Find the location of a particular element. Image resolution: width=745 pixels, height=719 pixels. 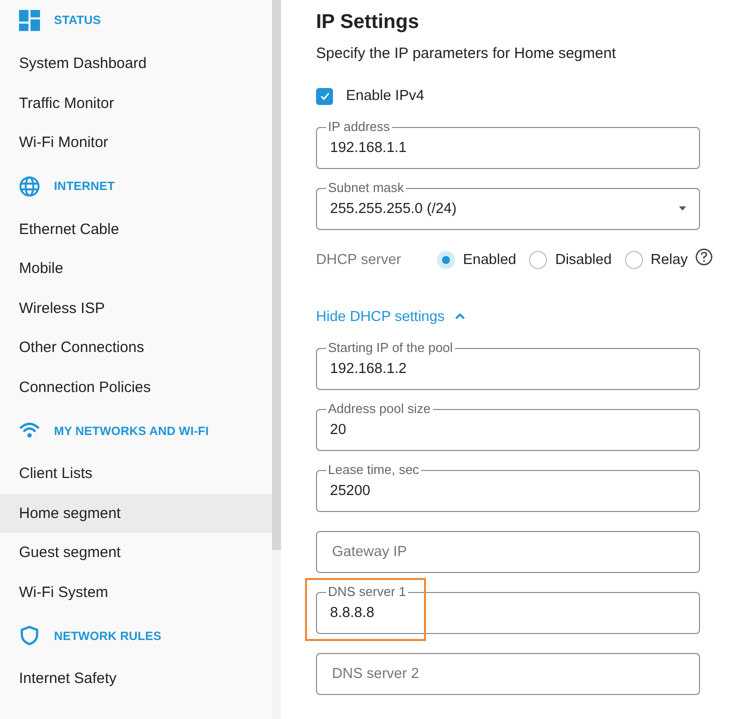

field-label: DHCP server is located at coordinates (359, 260).